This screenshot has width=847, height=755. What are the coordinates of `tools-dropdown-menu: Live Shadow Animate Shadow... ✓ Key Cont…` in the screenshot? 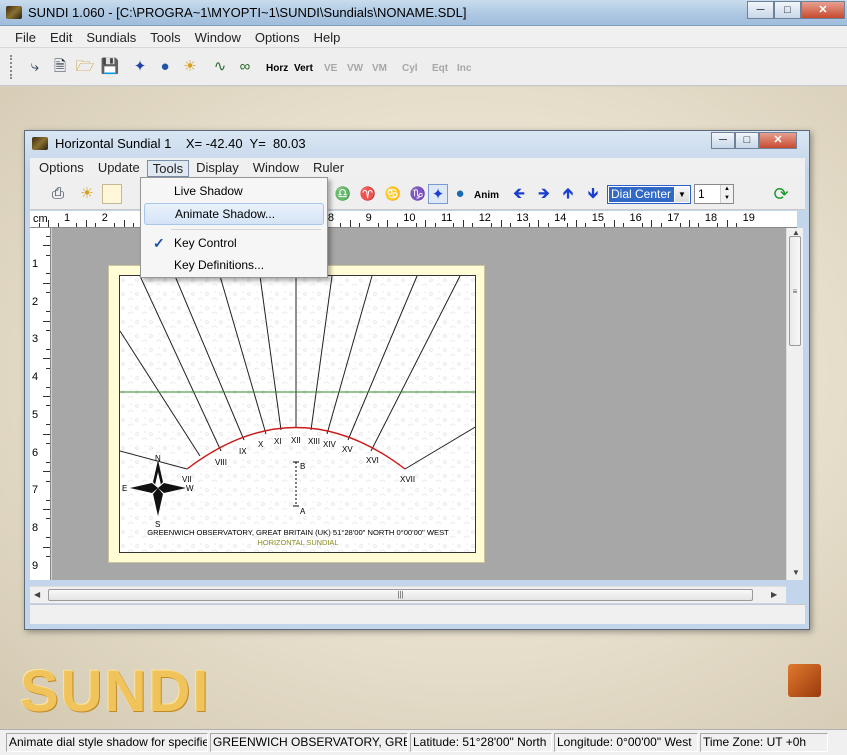 It's located at (234, 227).